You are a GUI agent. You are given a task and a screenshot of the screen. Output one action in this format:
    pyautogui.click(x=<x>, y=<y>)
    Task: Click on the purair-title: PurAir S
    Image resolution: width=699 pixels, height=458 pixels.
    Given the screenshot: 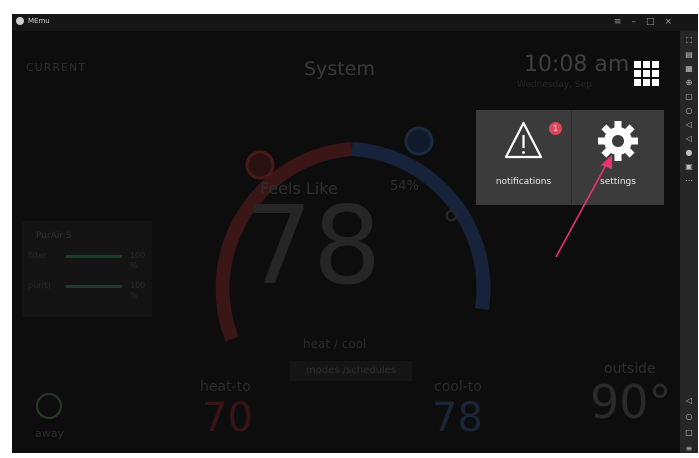 What is the action you would take?
    pyautogui.click(x=54, y=236)
    